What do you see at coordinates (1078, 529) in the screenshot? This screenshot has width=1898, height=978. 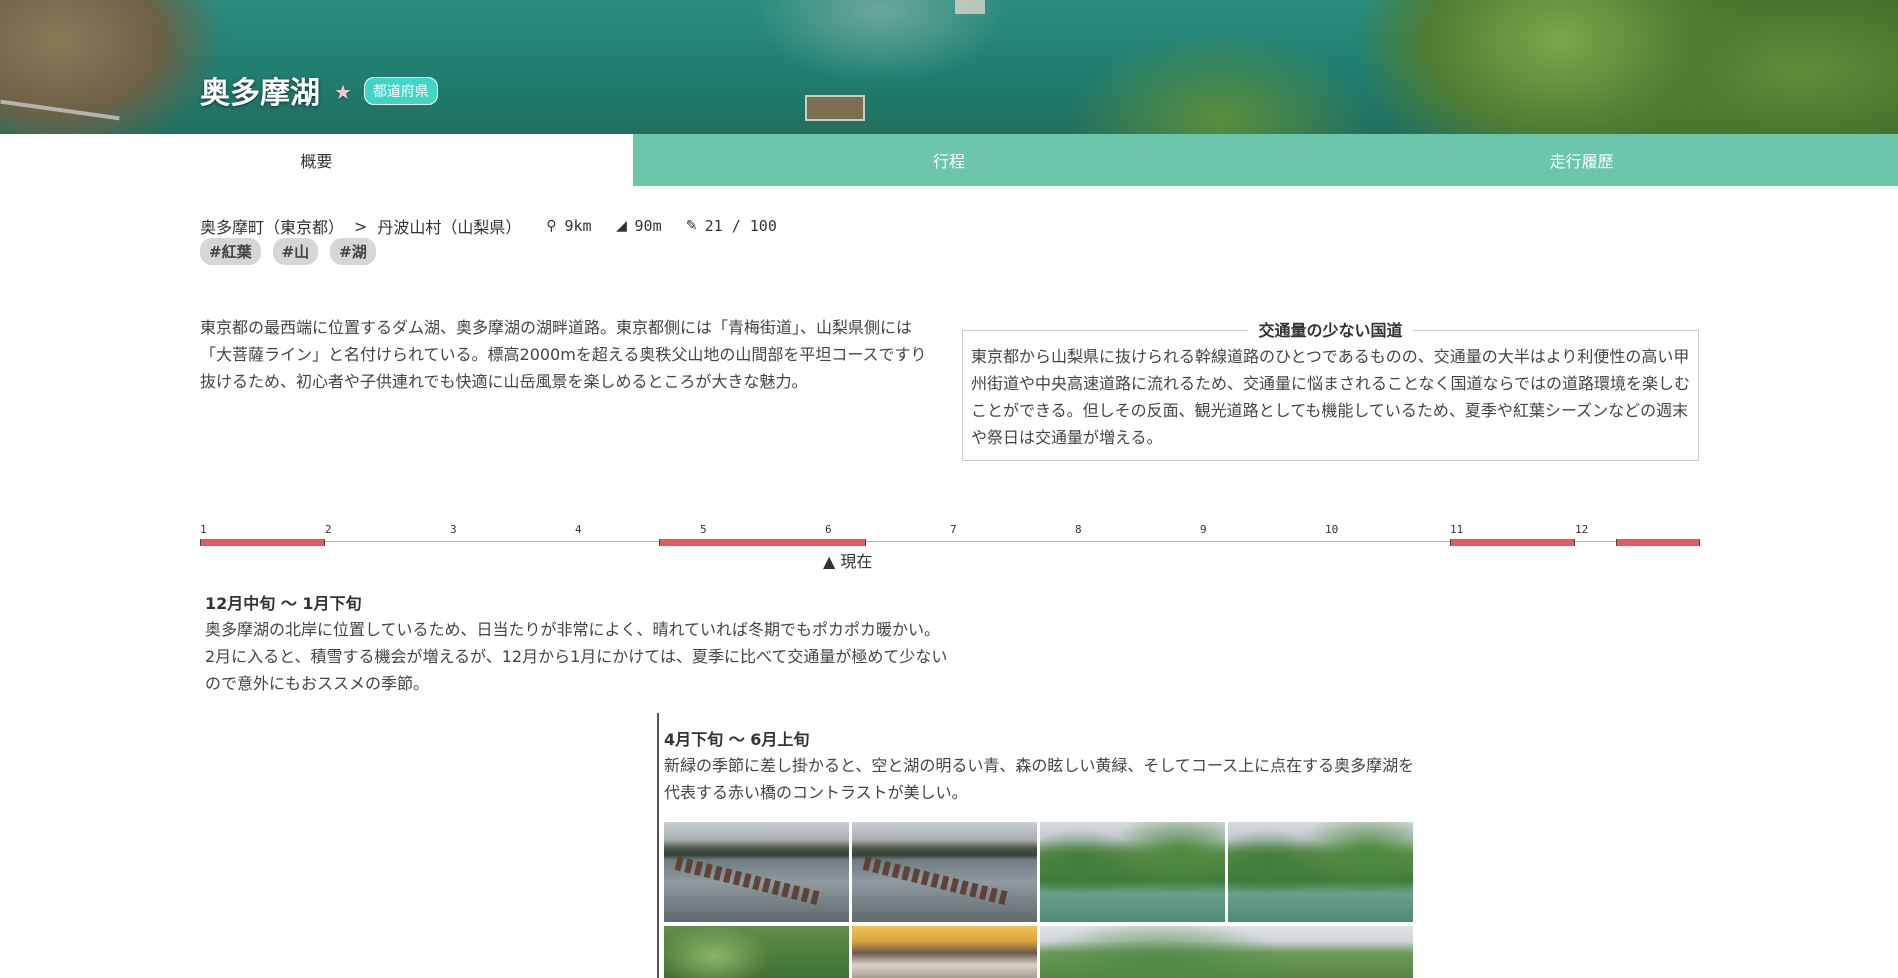 I see `month-label: 8` at bounding box center [1078, 529].